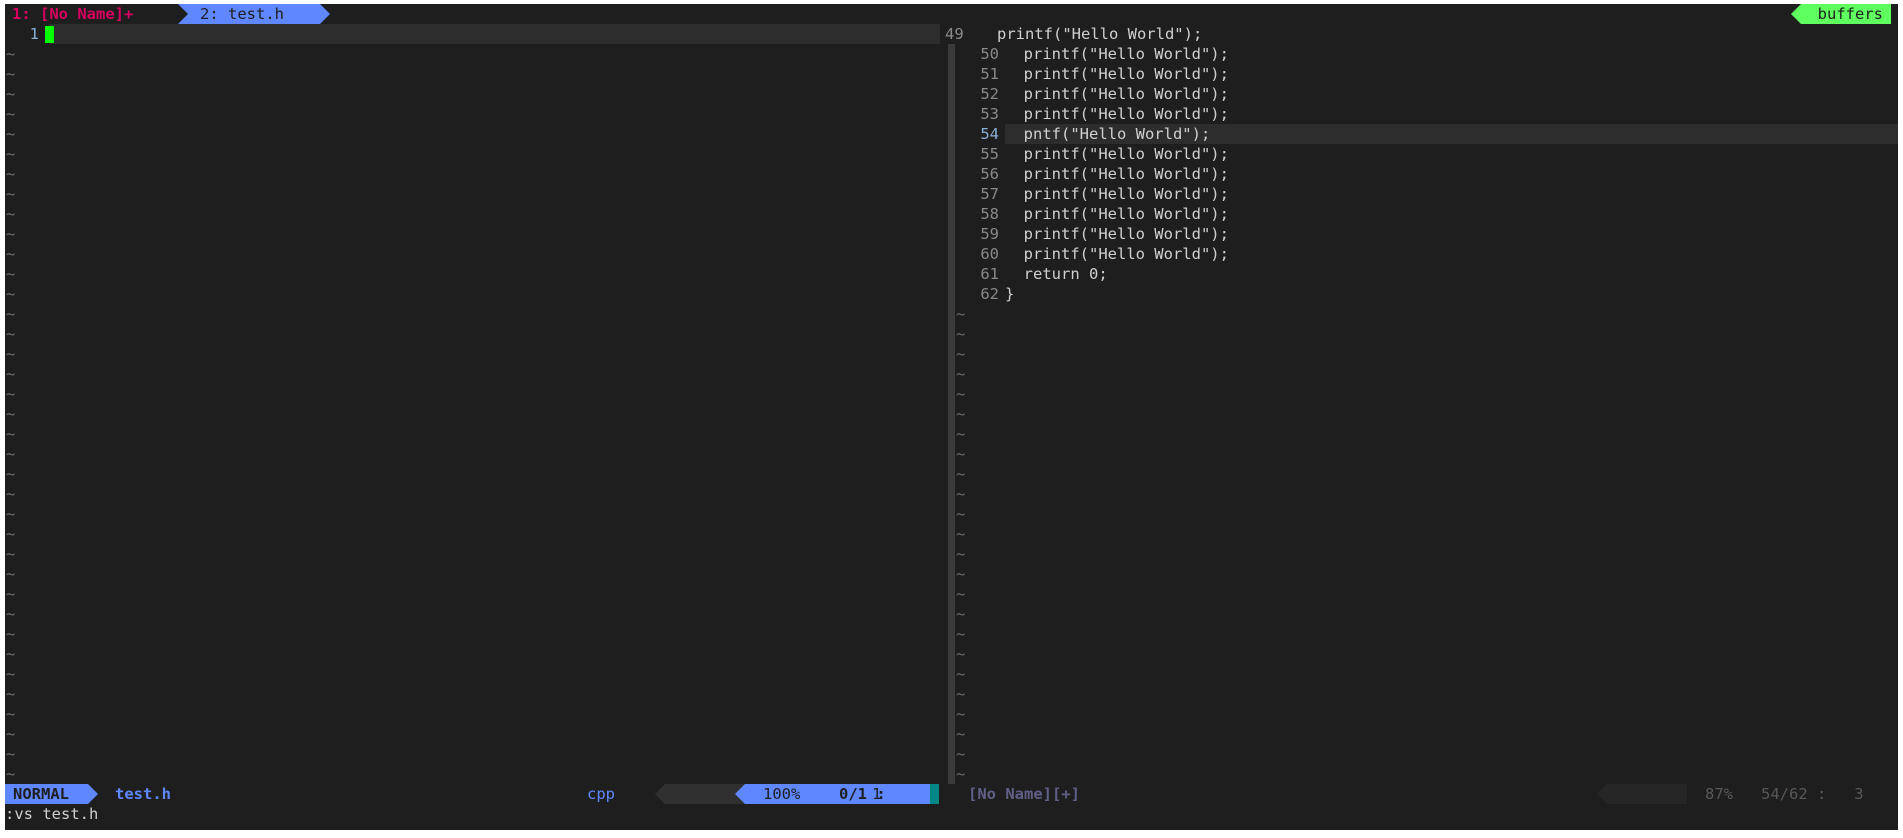  Describe the element at coordinates (989, 194) in the screenshot. I see `line-number-57: 57` at that location.